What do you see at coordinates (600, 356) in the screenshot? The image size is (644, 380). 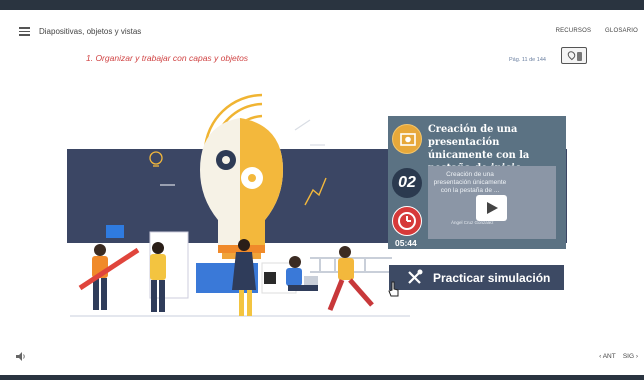 I see `chevron-left-icon: ‹` at bounding box center [600, 356].